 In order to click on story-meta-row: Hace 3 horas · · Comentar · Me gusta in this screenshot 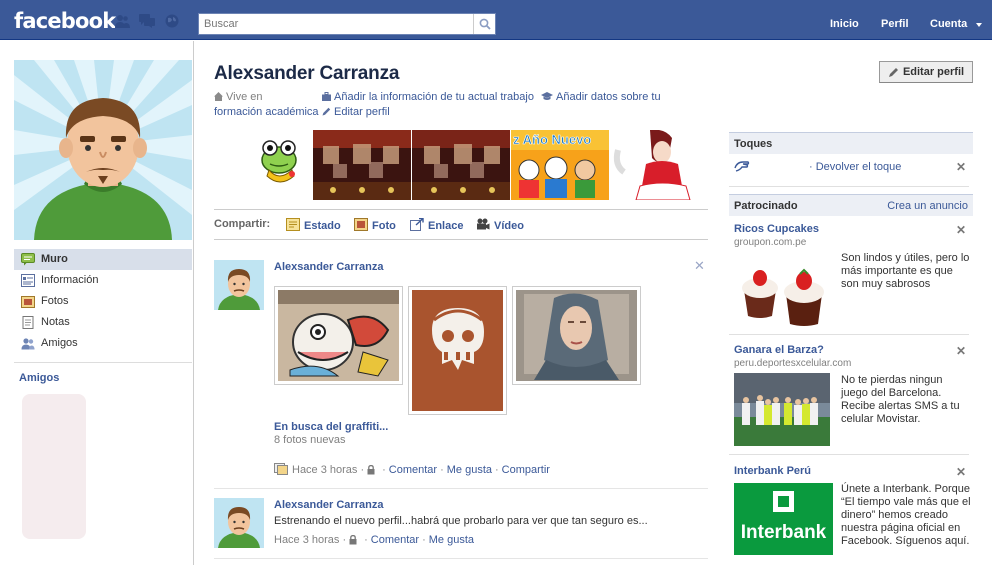, I will do `click(374, 540)`.